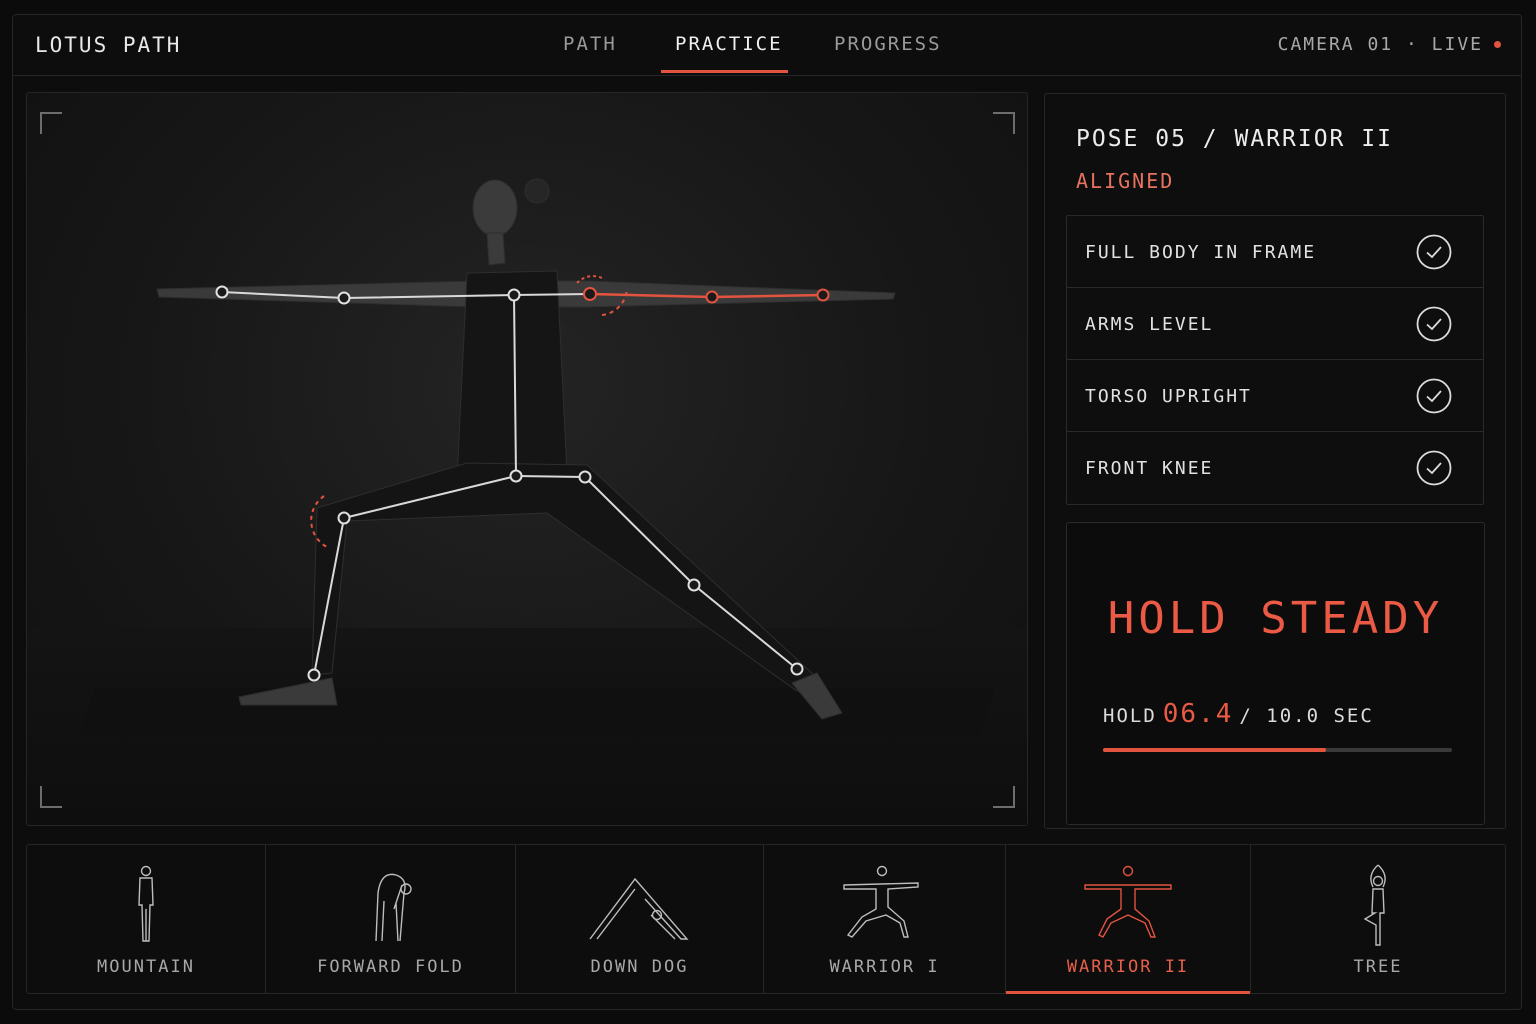 Image resolution: width=1536 pixels, height=1024 pixels. I want to click on viewfinder-corner-bottom-right, so click(1004, 797).